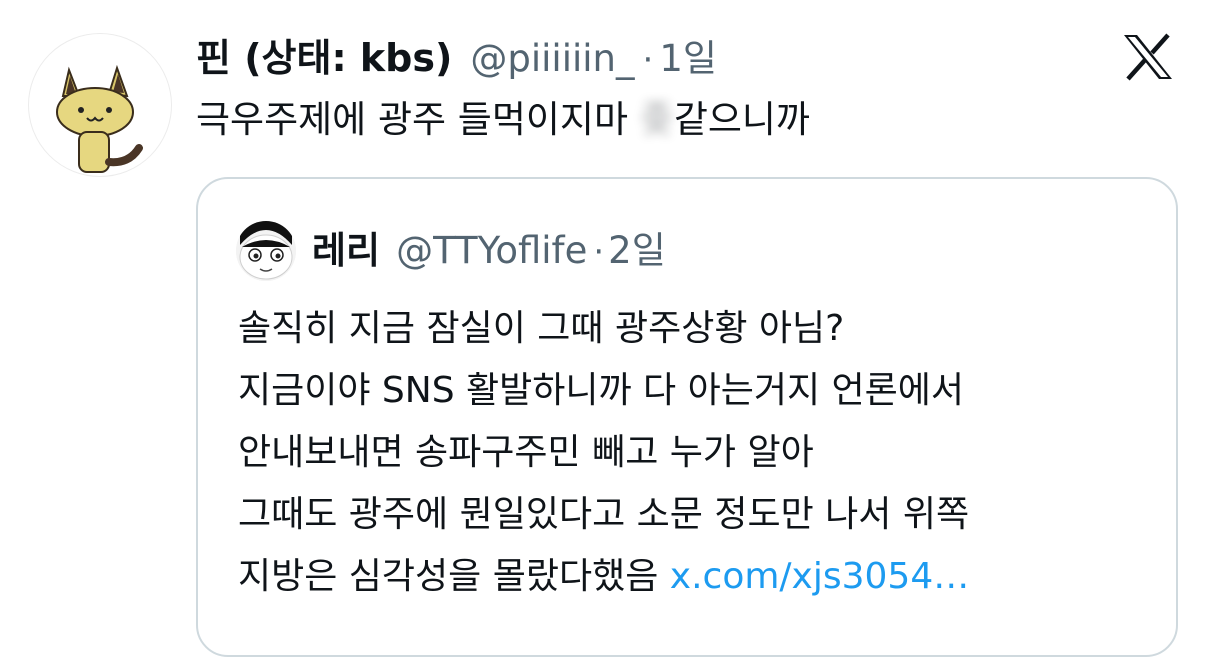  Describe the element at coordinates (324, 58) in the screenshot. I see `display-name: 핀 (상태: kbs)` at that location.